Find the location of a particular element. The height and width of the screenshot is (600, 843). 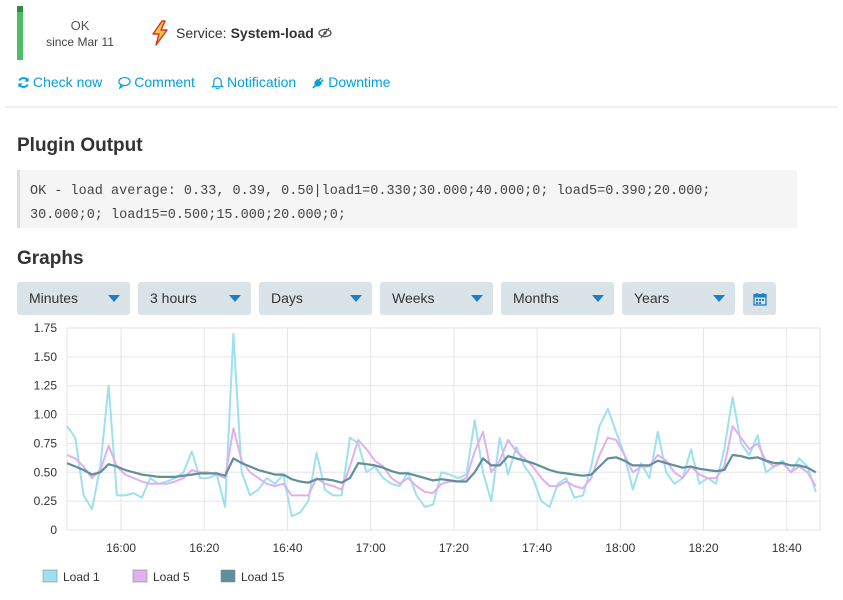

service-prefix: Service: is located at coordinates (201, 33).